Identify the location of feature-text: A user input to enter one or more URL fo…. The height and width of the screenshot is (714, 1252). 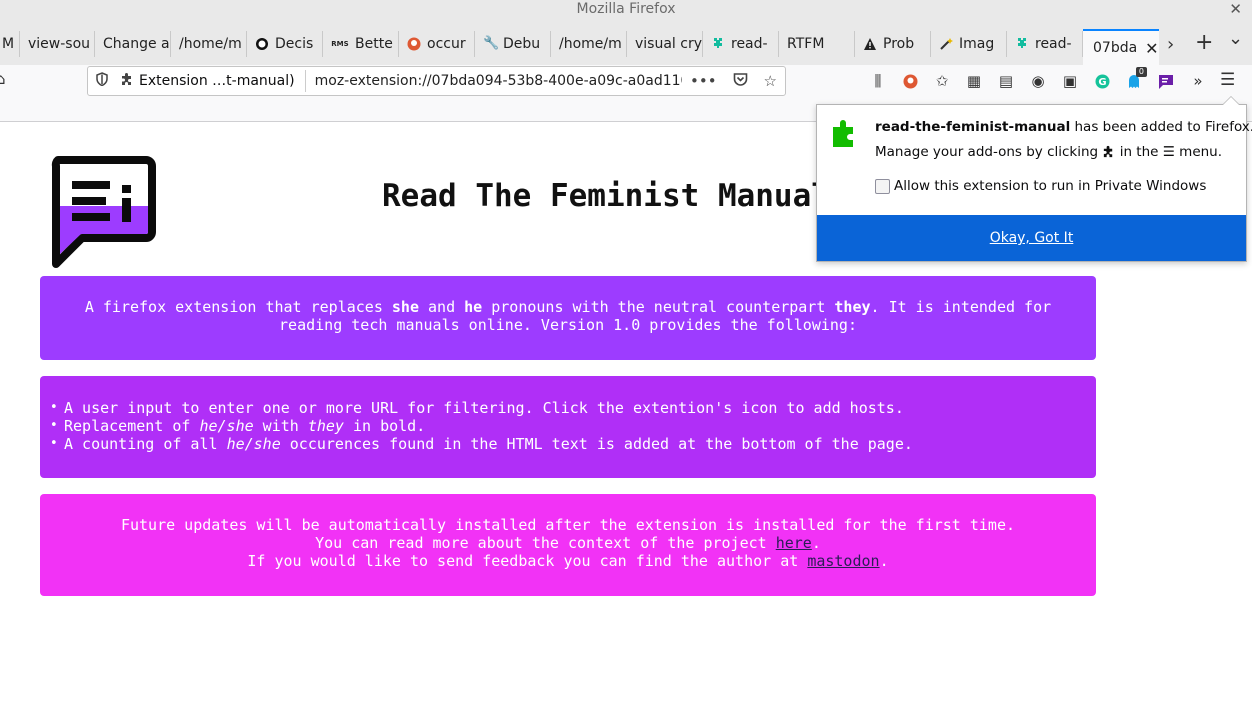
(484, 408).